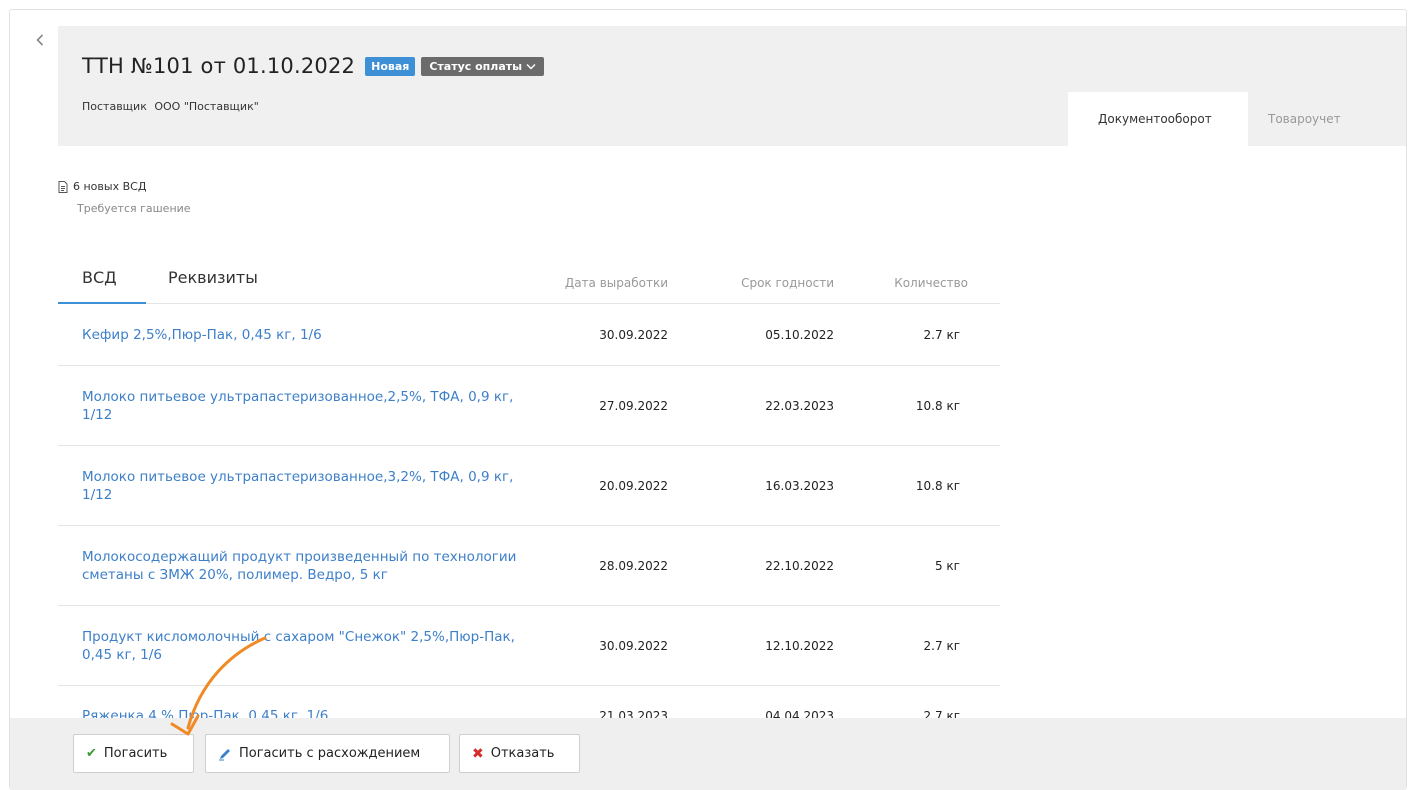  I want to click on notice-title: 6 новых ВСД, so click(110, 186).